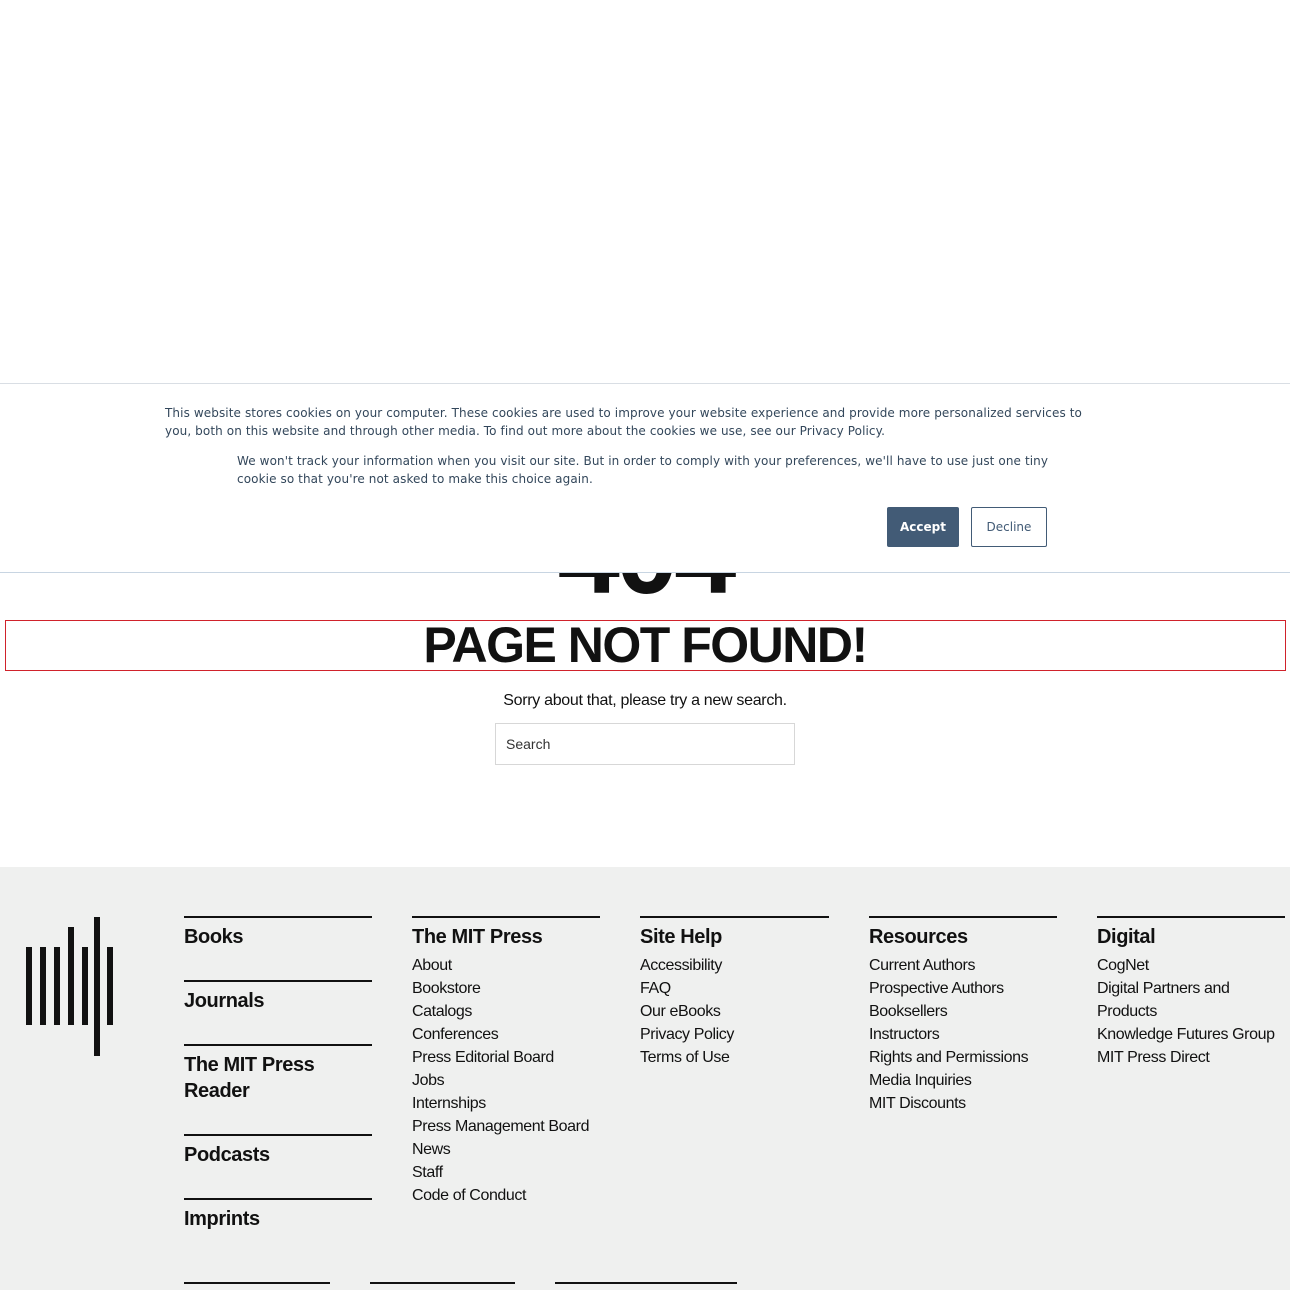 This screenshot has width=1290, height=1290. I want to click on footer-link: Knowledge Futures Group, so click(1191, 1034).